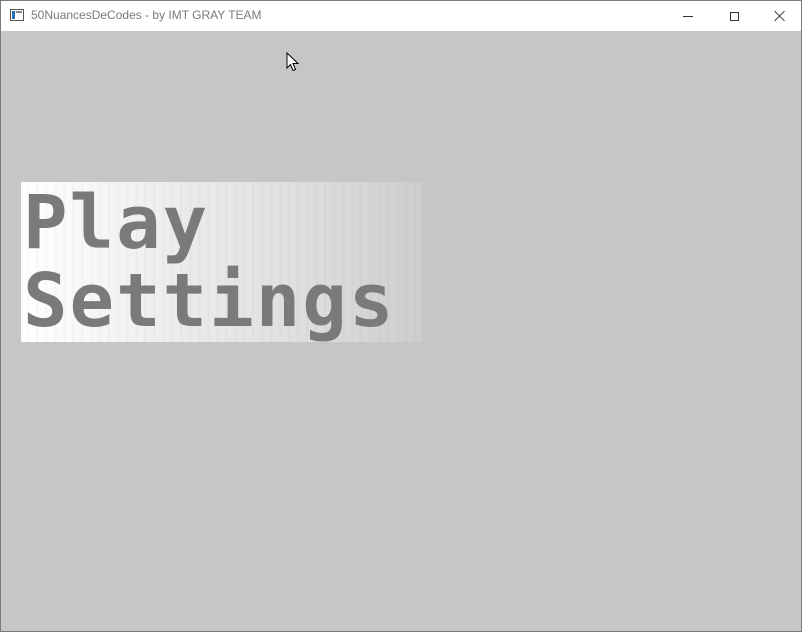 Image resolution: width=802 pixels, height=632 pixels. I want to click on close-button, so click(779, 16).